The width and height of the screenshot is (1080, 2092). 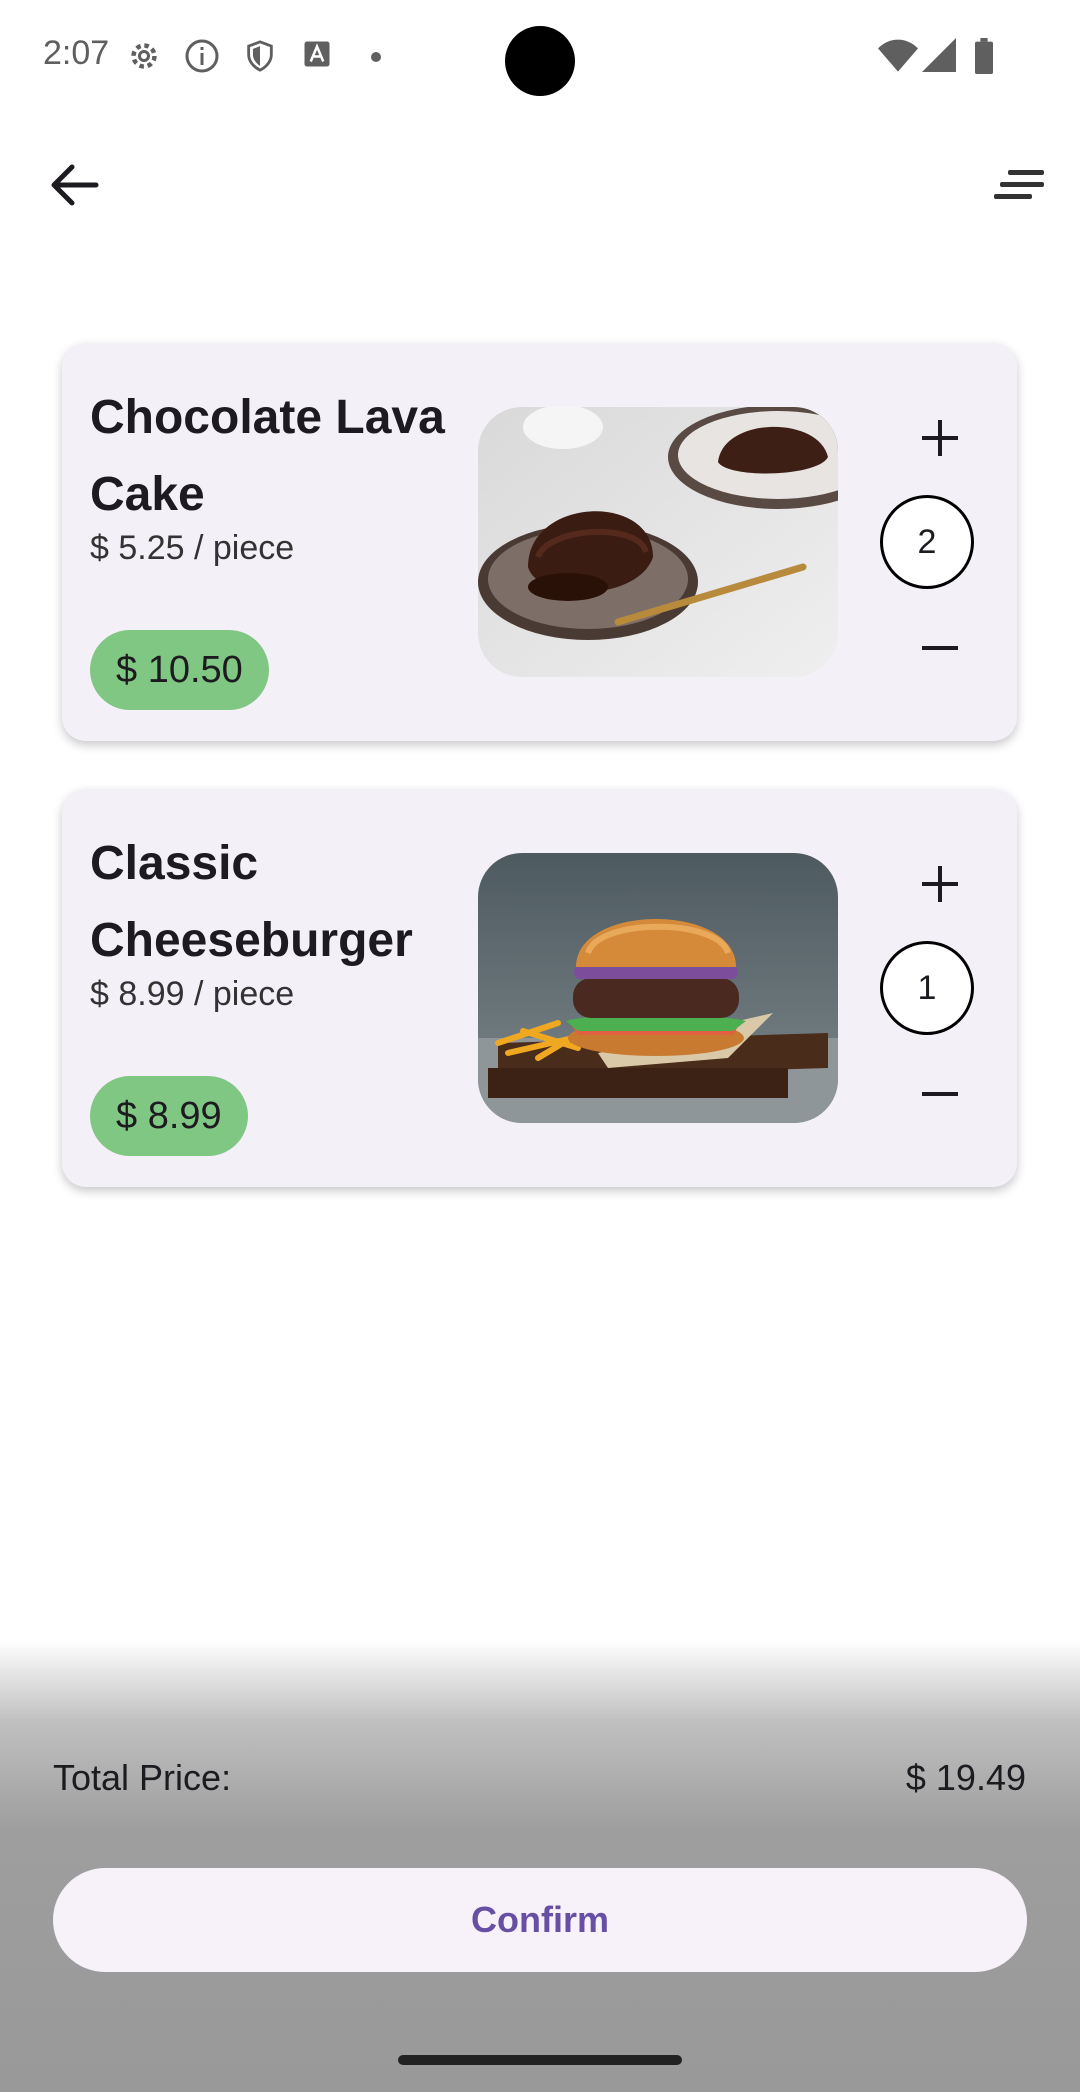 What do you see at coordinates (76, 53) in the screenshot?
I see `status-time: 2:07` at bounding box center [76, 53].